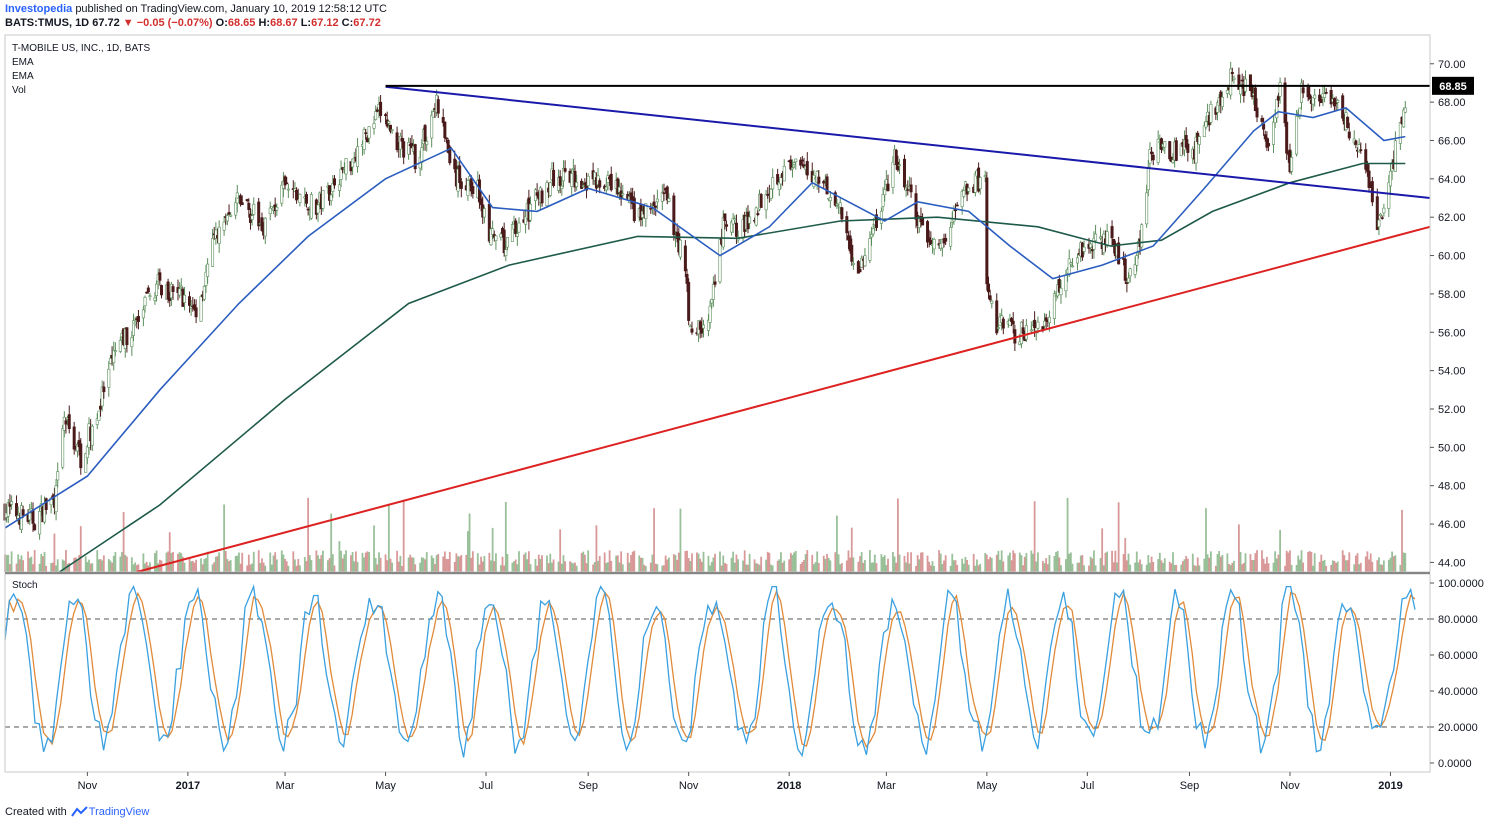  I want to click on price-tick-label: 64.00, so click(1452, 180).